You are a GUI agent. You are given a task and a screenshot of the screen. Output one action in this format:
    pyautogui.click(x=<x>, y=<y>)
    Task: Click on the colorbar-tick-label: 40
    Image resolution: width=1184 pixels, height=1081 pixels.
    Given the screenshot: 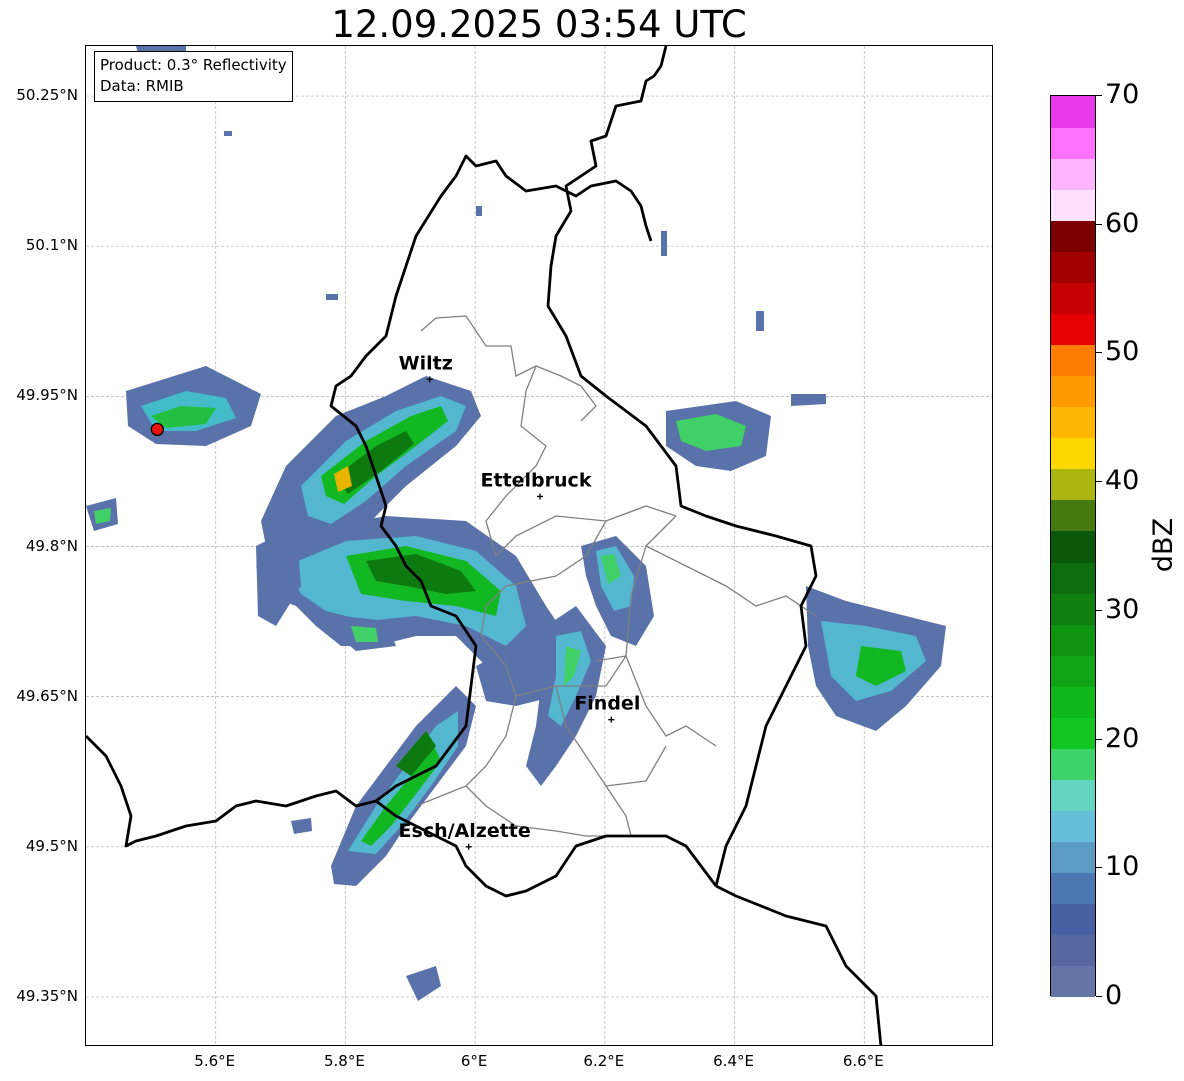 What is the action you would take?
    pyautogui.click(x=1122, y=481)
    